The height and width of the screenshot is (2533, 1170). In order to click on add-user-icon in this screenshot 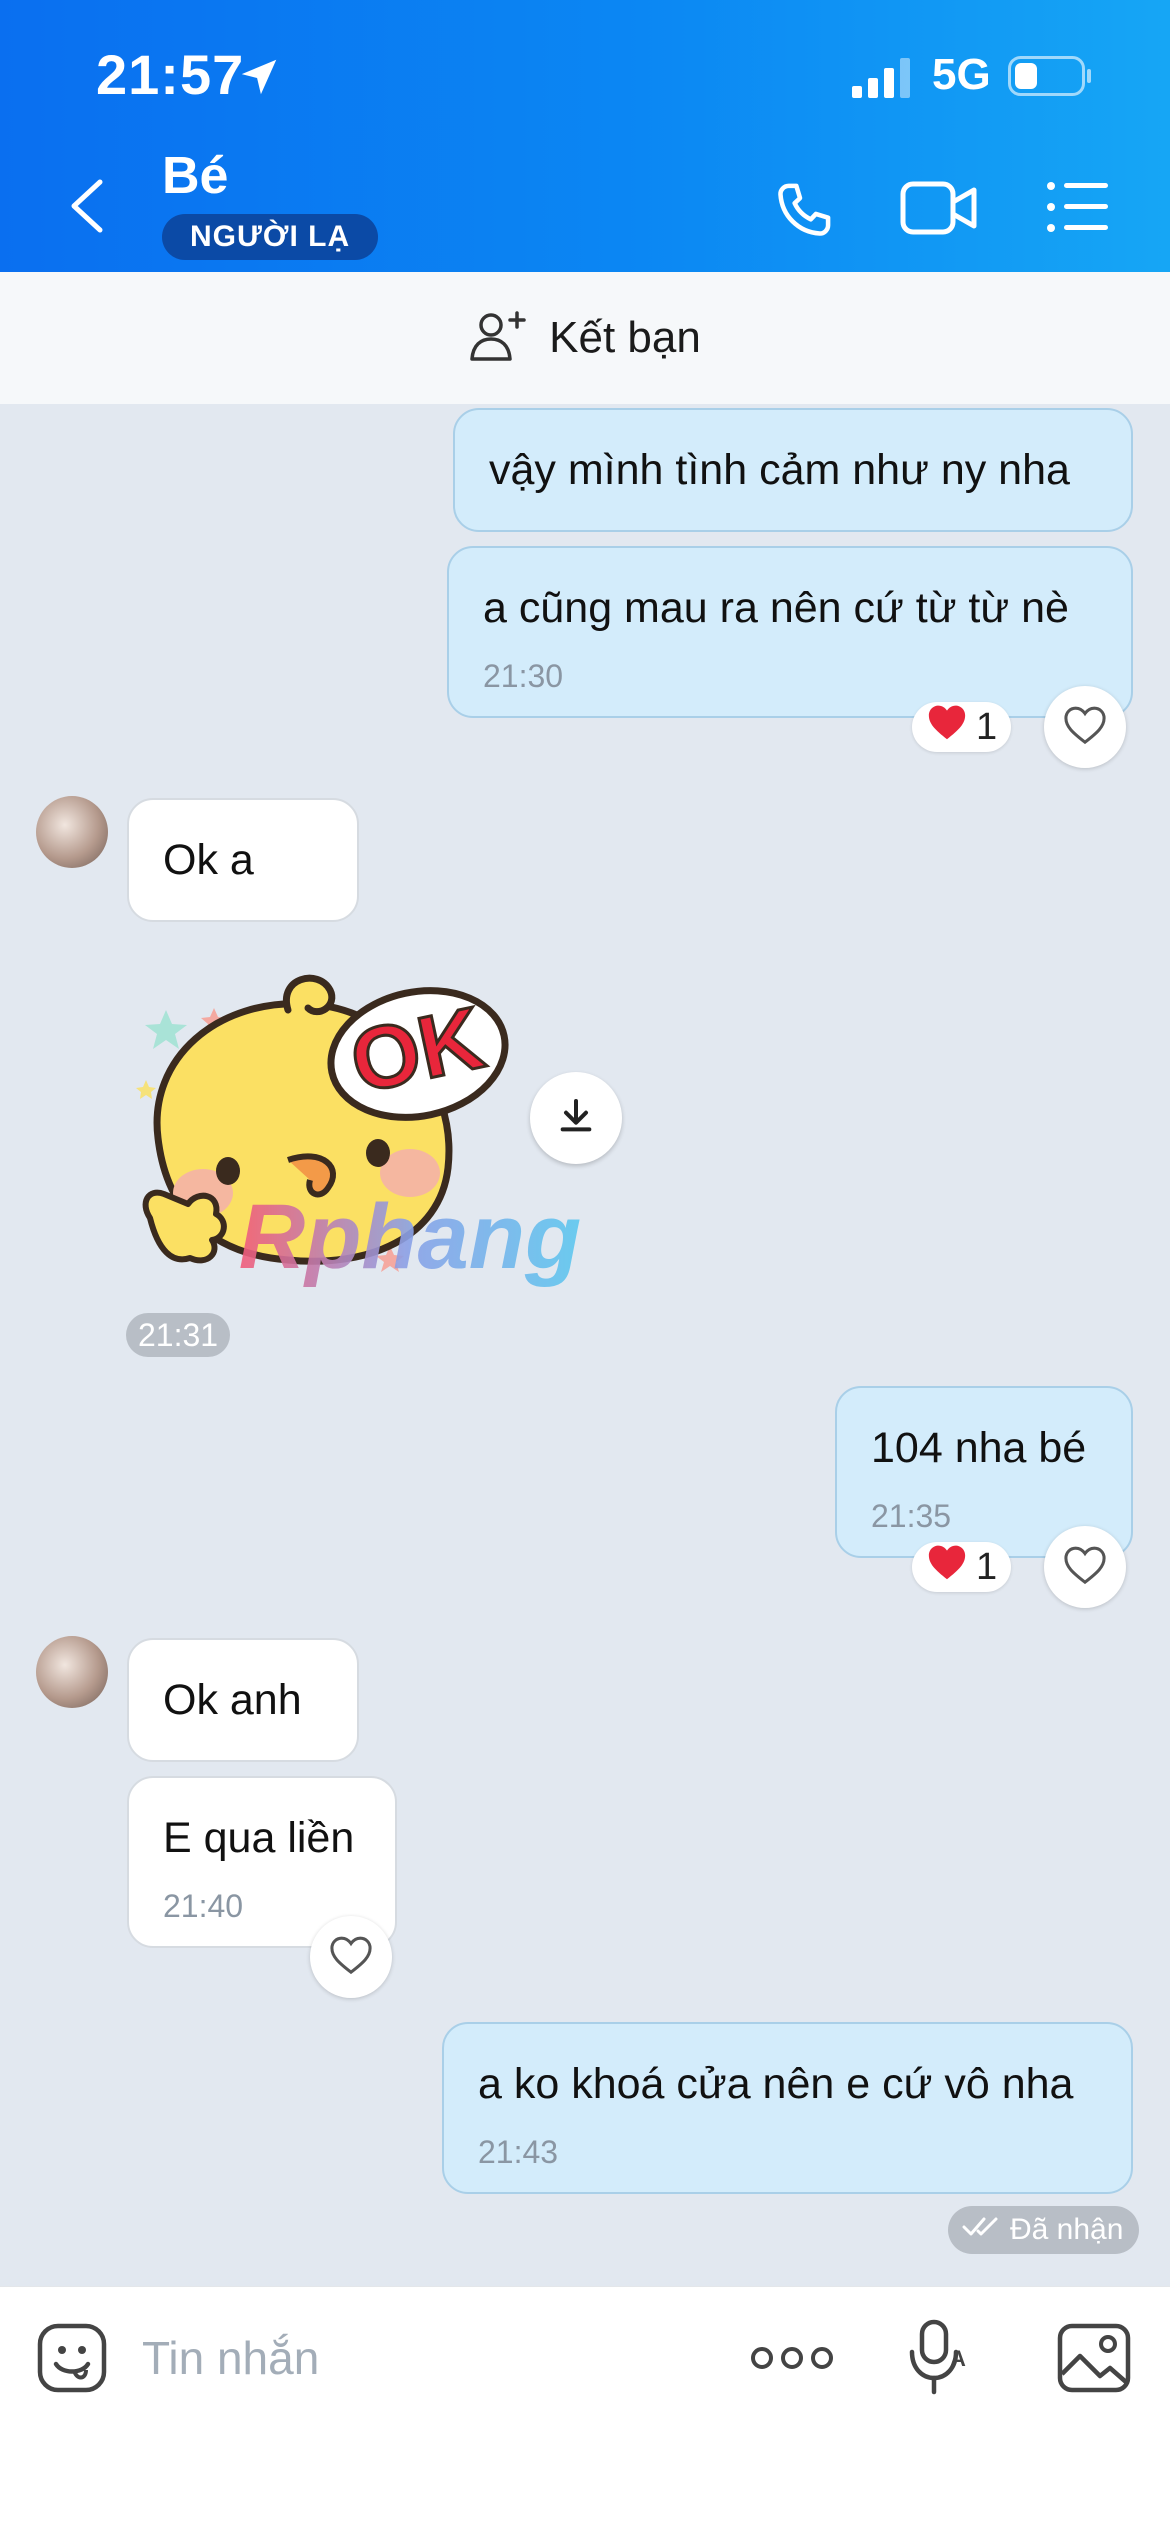, I will do `click(499, 338)`.